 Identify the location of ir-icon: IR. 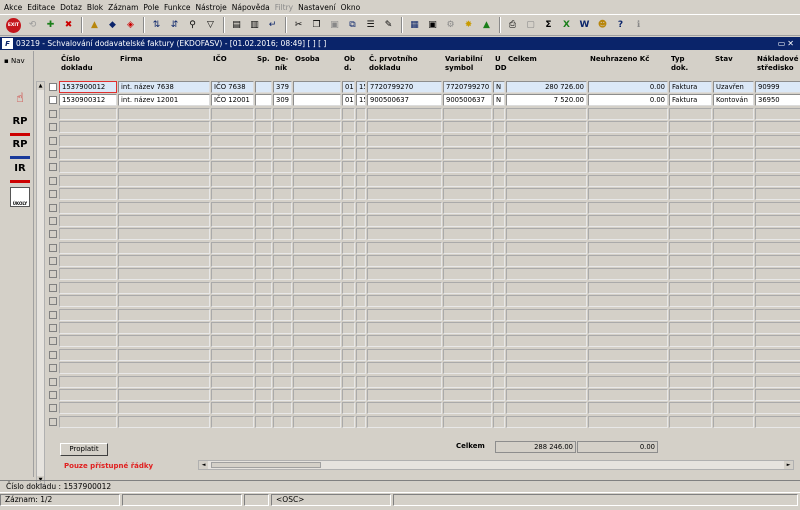
(20, 173).